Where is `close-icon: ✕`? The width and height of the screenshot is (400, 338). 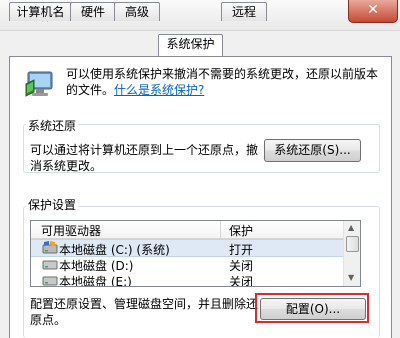 close-icon: ✕ is located at coordinates (373, 10).